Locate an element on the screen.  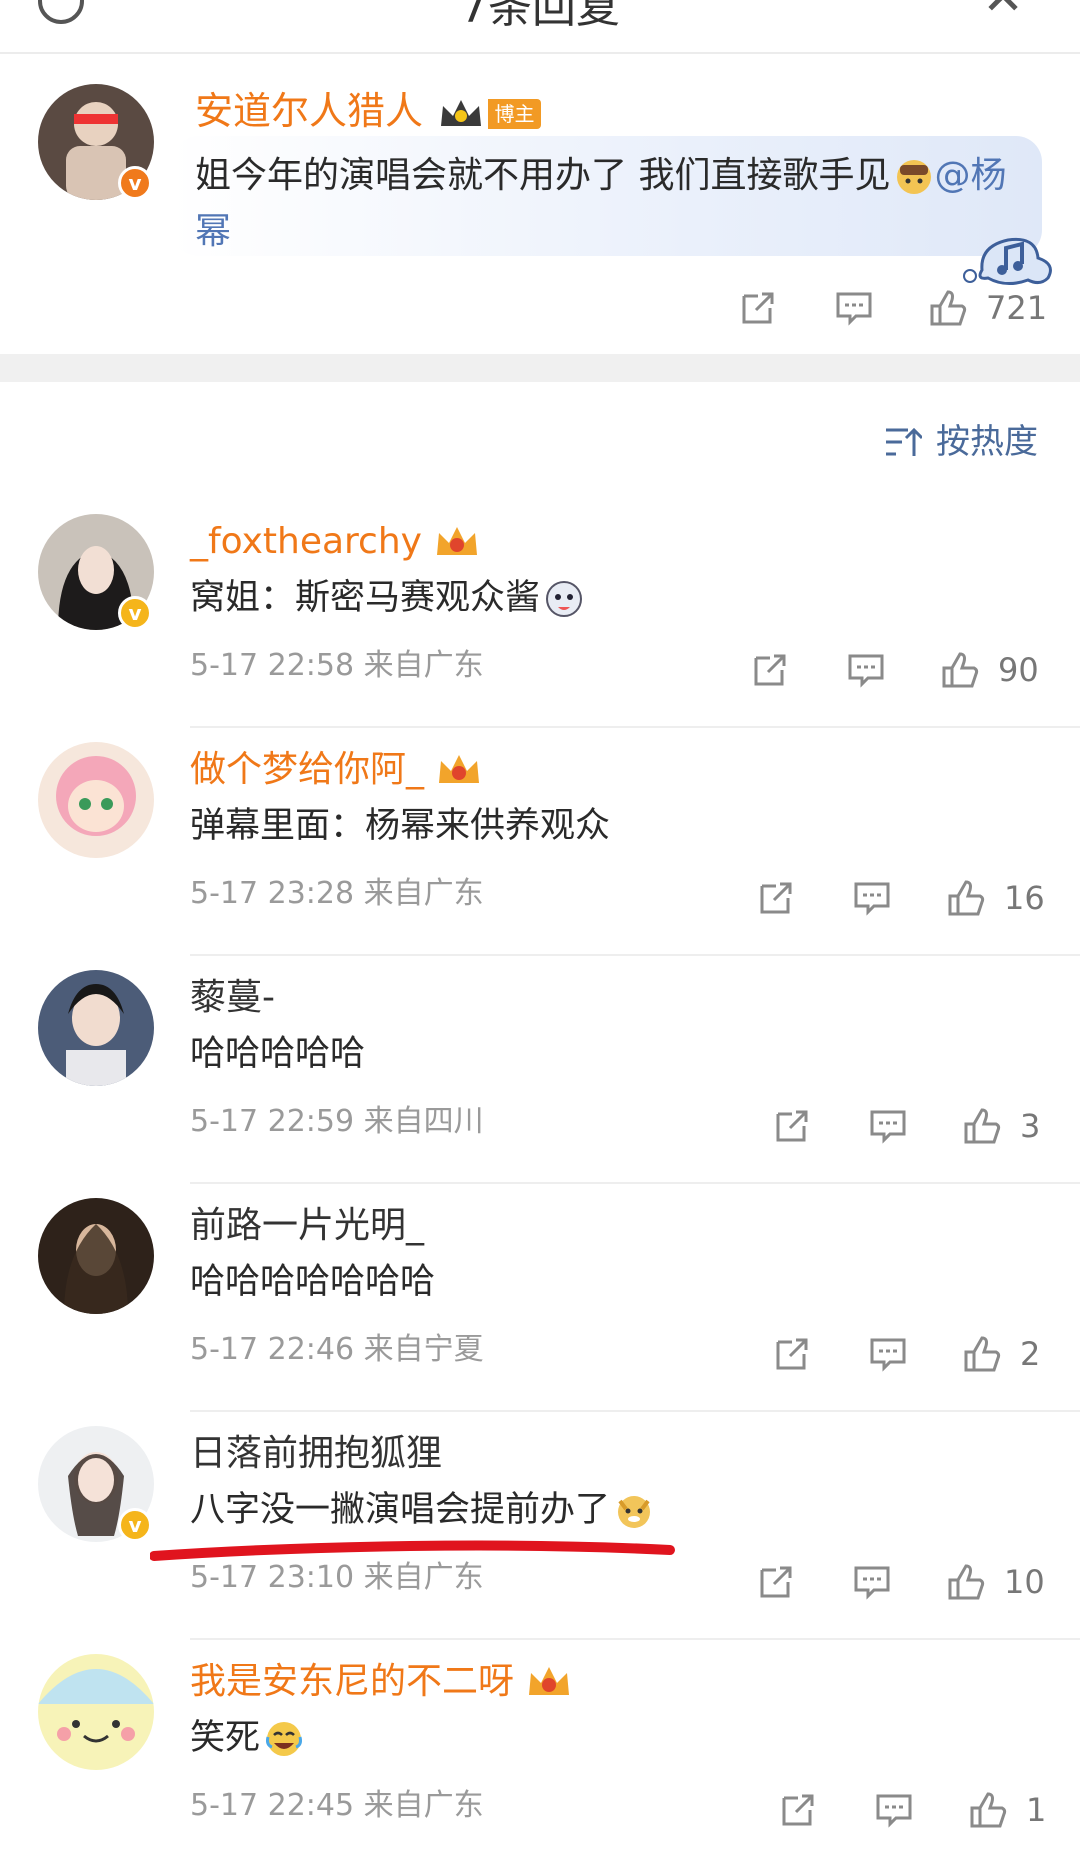
sort-button: 按热度 is located at coordinates (962, 442).